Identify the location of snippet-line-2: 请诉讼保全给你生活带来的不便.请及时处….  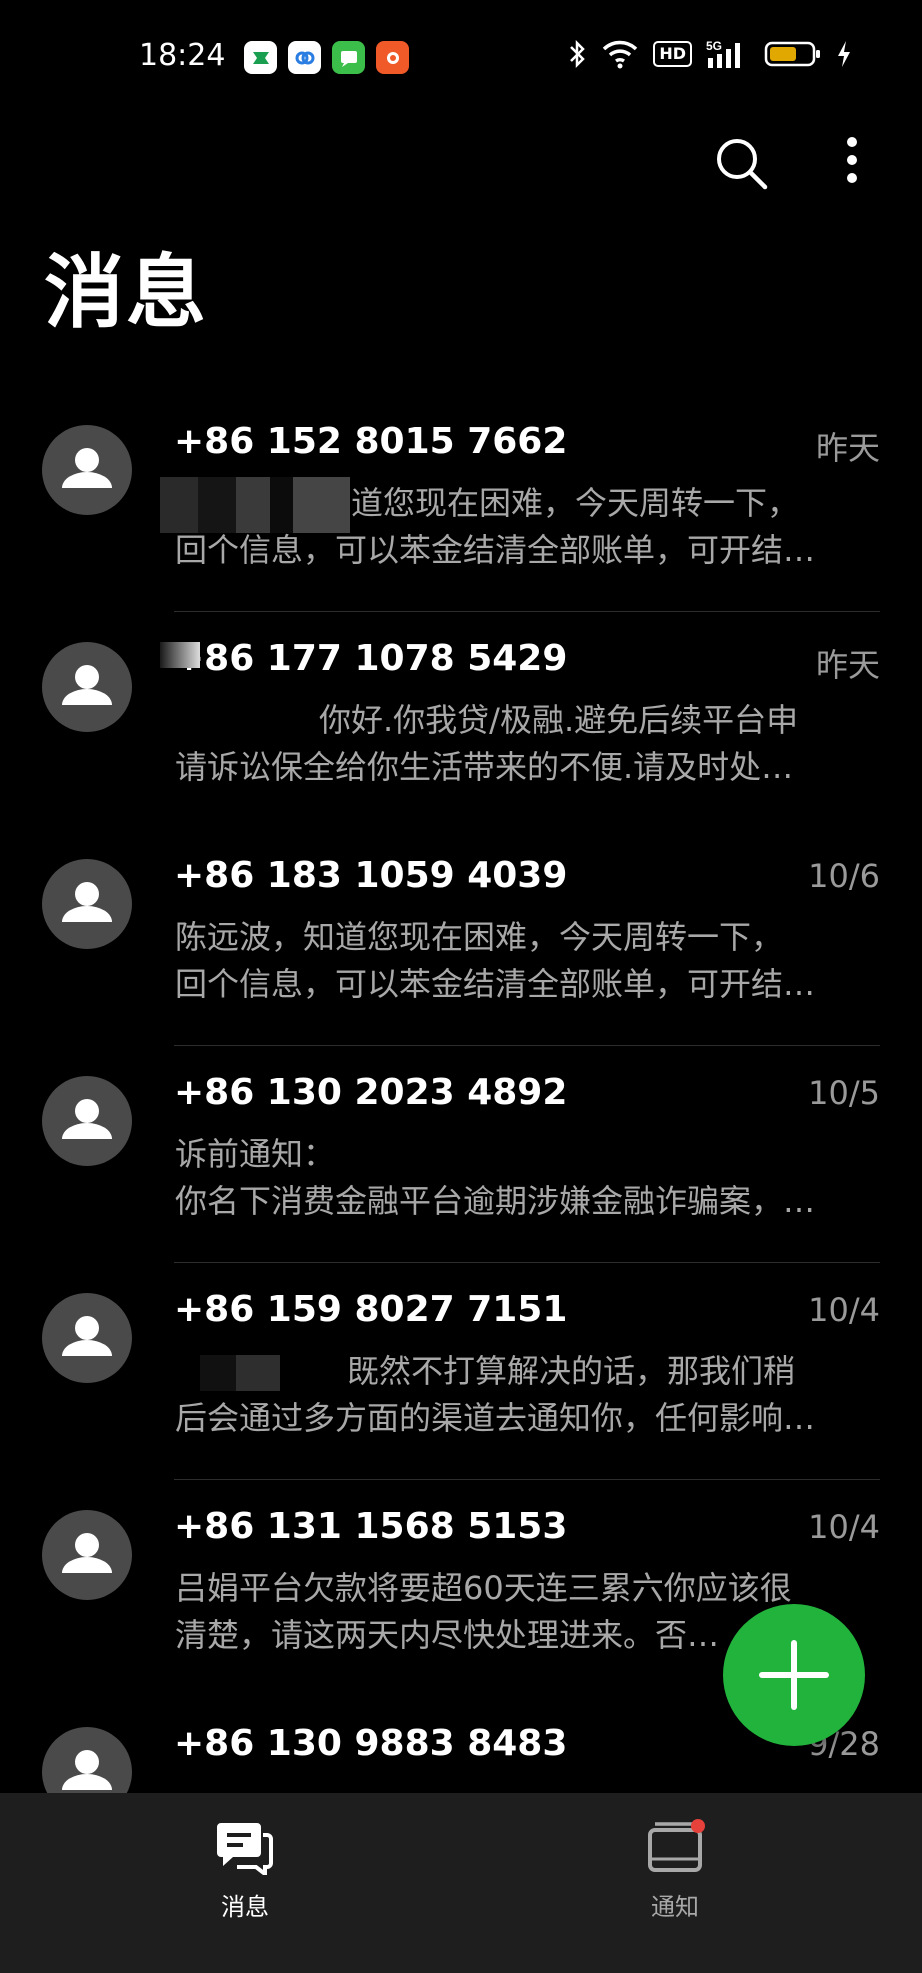
(484, 767).